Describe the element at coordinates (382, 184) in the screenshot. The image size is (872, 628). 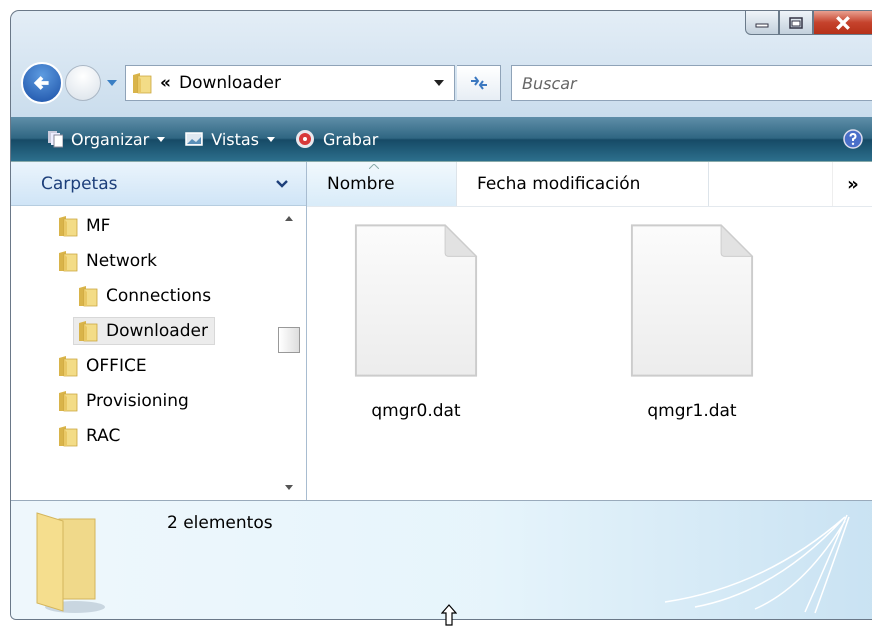
I see `column-header: Nombre` at that location.